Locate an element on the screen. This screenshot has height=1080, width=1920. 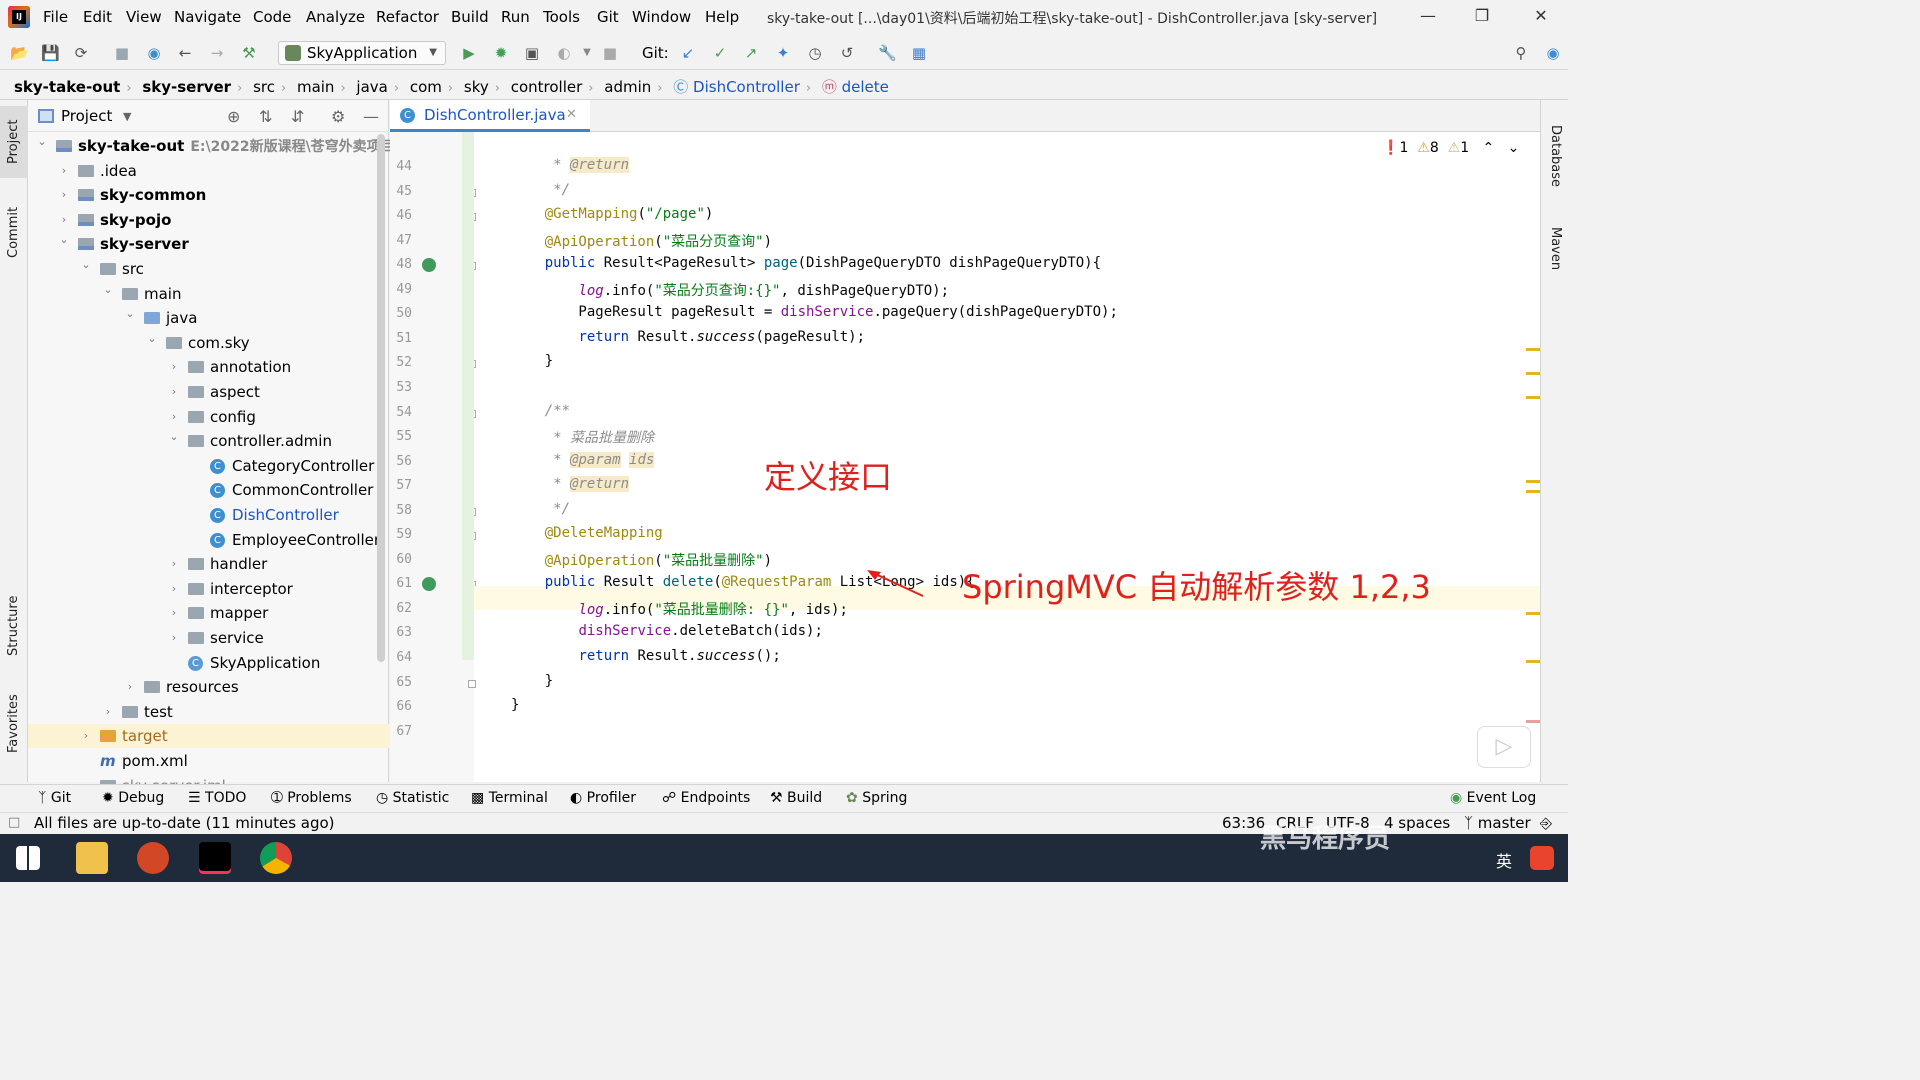
minimize-button: — is located at coordinates (1428, 15).